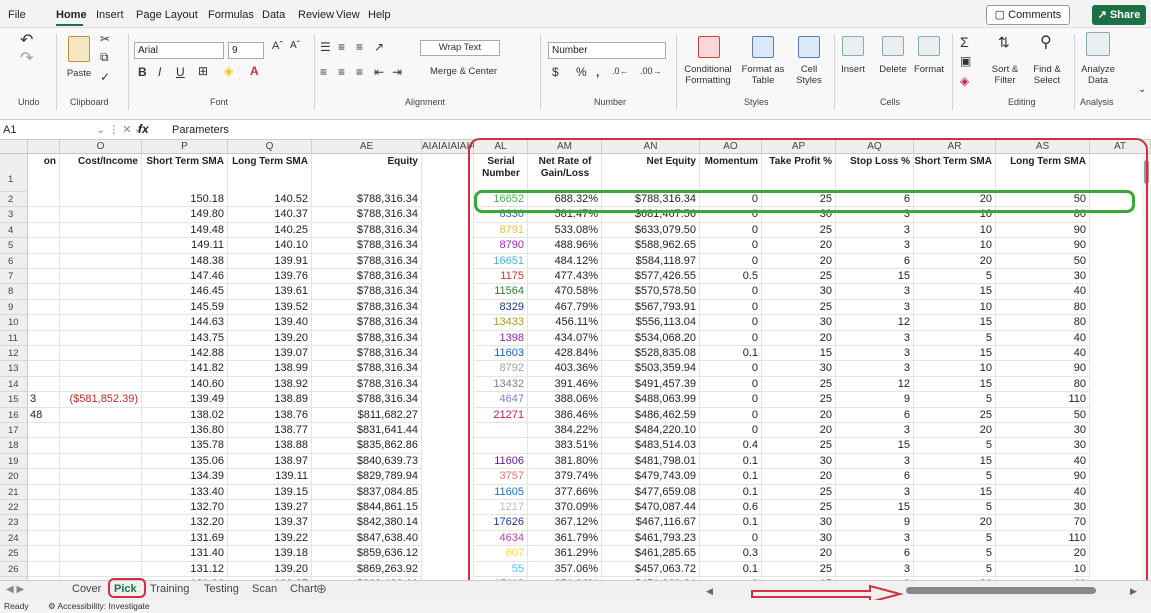 The width and height of the screenshot is (1151, 613). Describe the element at coordinates (270, 354) in the screenshot. I see `cell-q: 139.07` at that location.